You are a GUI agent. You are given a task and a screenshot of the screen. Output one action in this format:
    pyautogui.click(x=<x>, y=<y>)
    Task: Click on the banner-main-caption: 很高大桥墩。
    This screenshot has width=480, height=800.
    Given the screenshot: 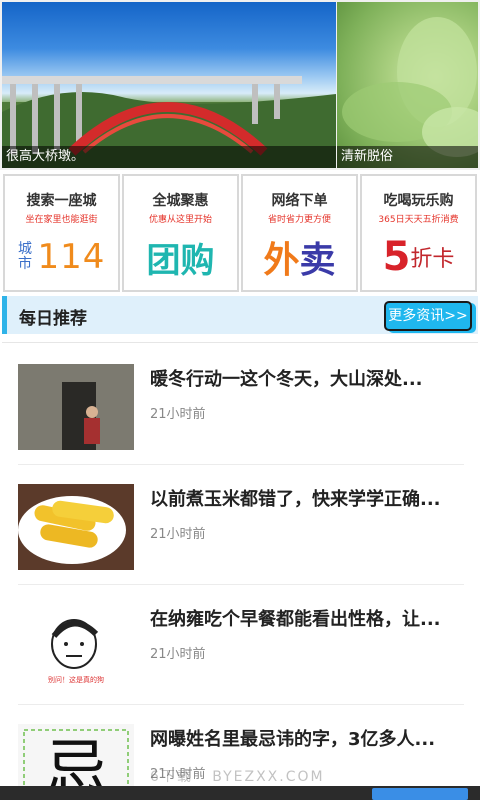 What is the action you would take?
    pyautogui.click(x=169, y=157)
    